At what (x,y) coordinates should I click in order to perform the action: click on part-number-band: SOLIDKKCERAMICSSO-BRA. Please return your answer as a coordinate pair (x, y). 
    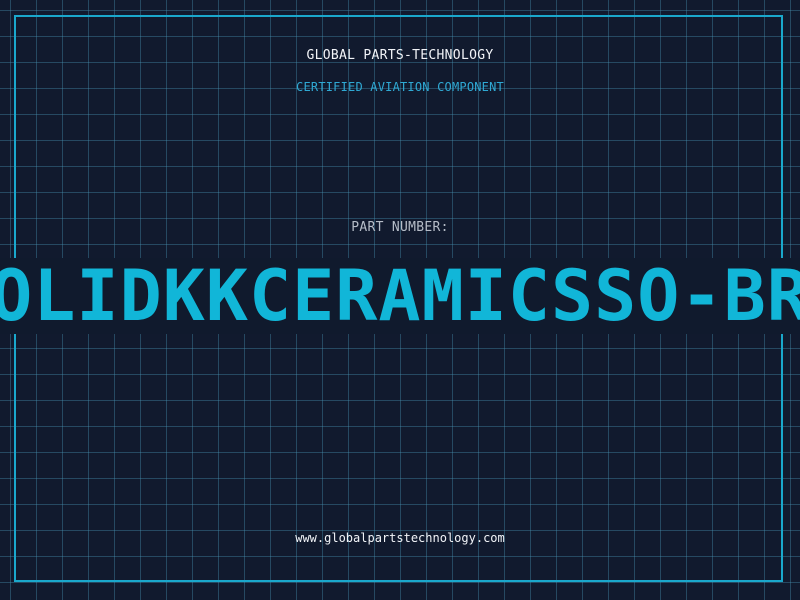
    Looking at the image, I should click on (400, 296).